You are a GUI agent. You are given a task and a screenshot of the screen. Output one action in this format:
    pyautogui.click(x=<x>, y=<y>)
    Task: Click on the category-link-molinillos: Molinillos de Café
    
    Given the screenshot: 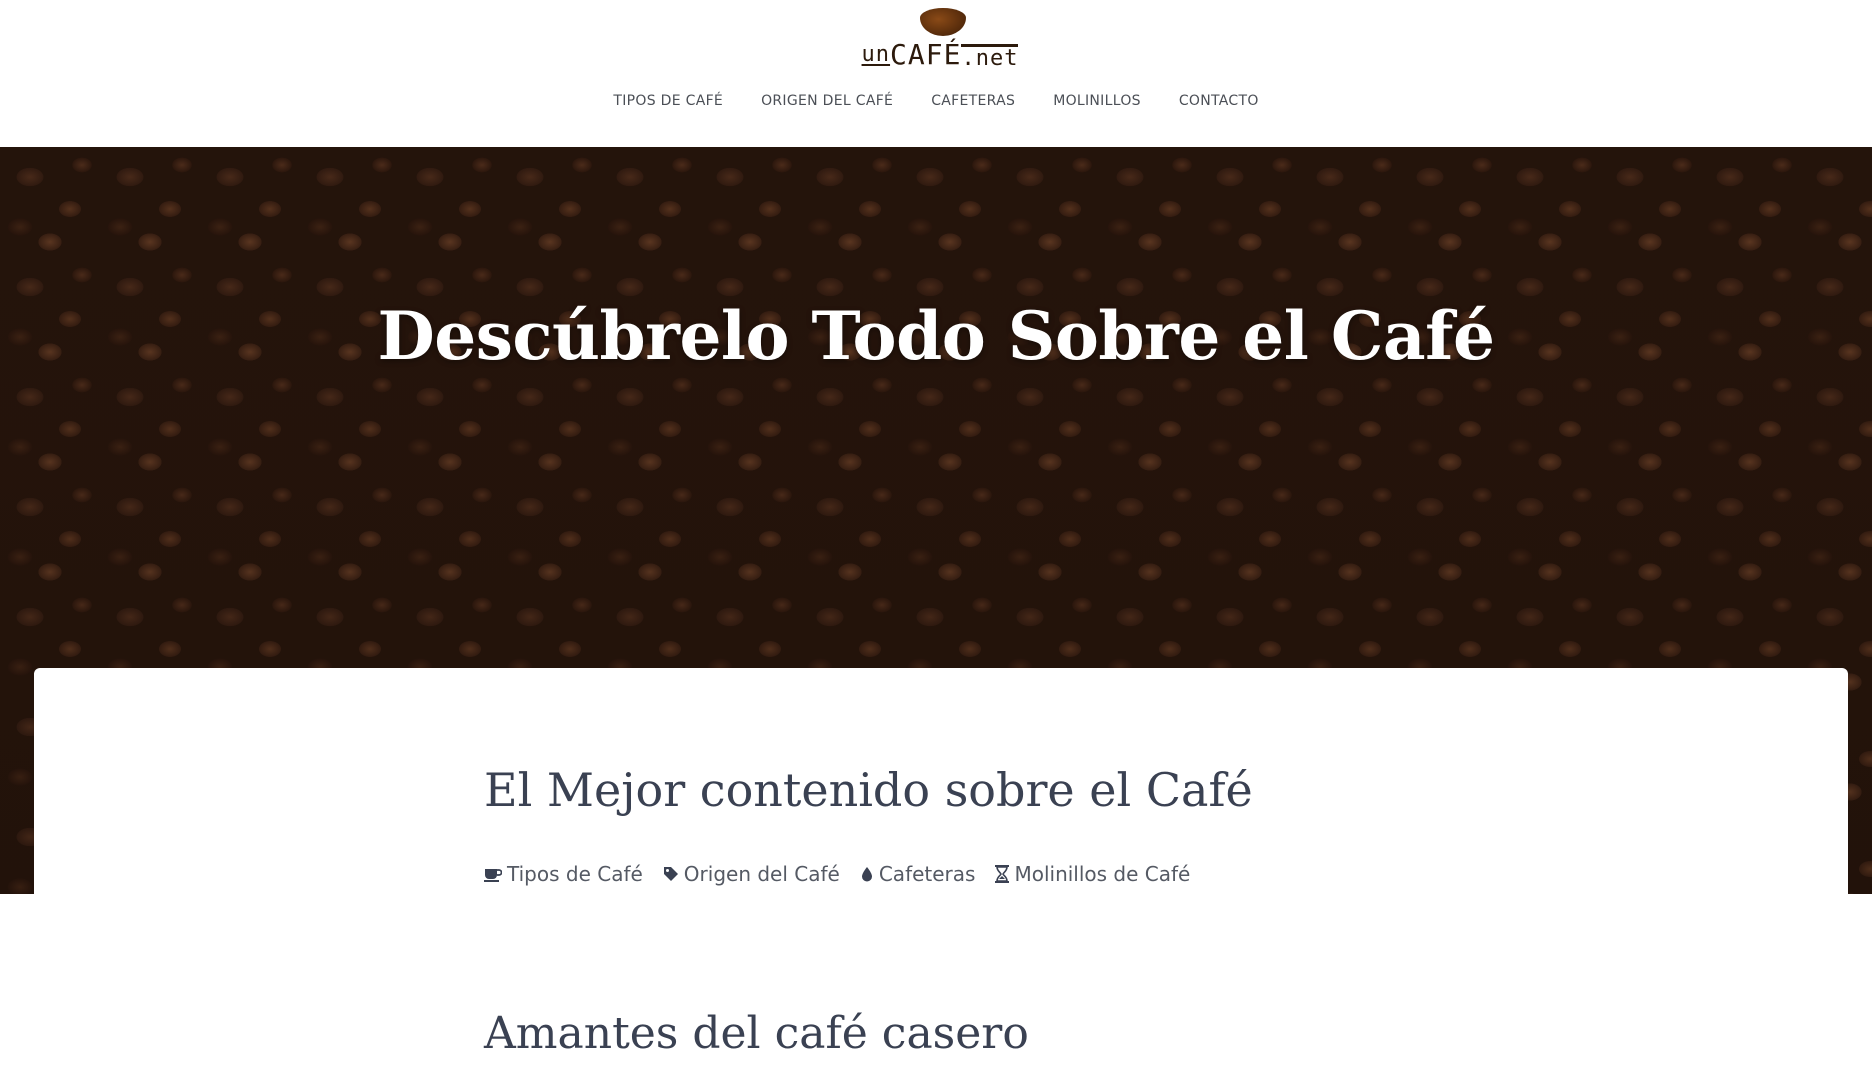 What is the action you would take?
    pyautogui.click(x=1092, y=874)
    